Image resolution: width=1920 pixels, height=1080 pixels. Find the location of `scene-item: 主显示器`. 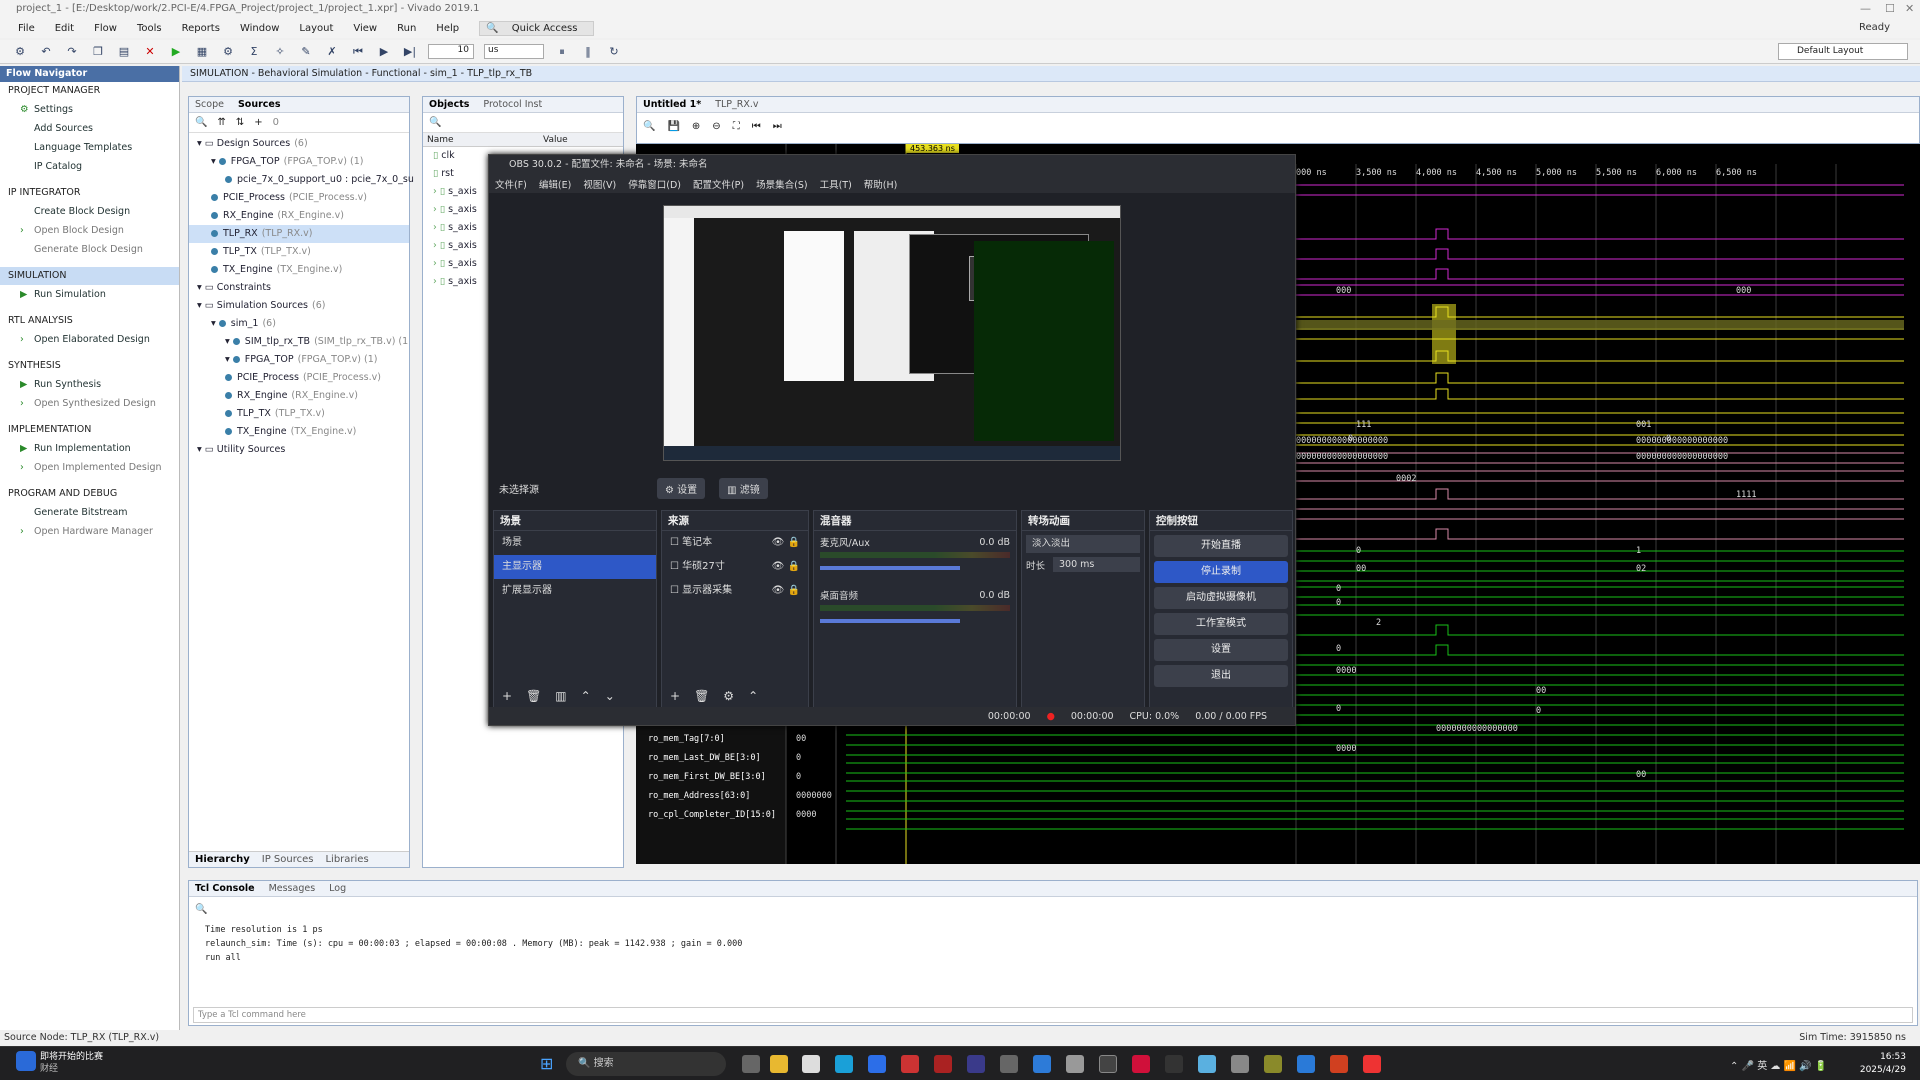

scene-item: 主显示器 is located at coordinates (575, 567).